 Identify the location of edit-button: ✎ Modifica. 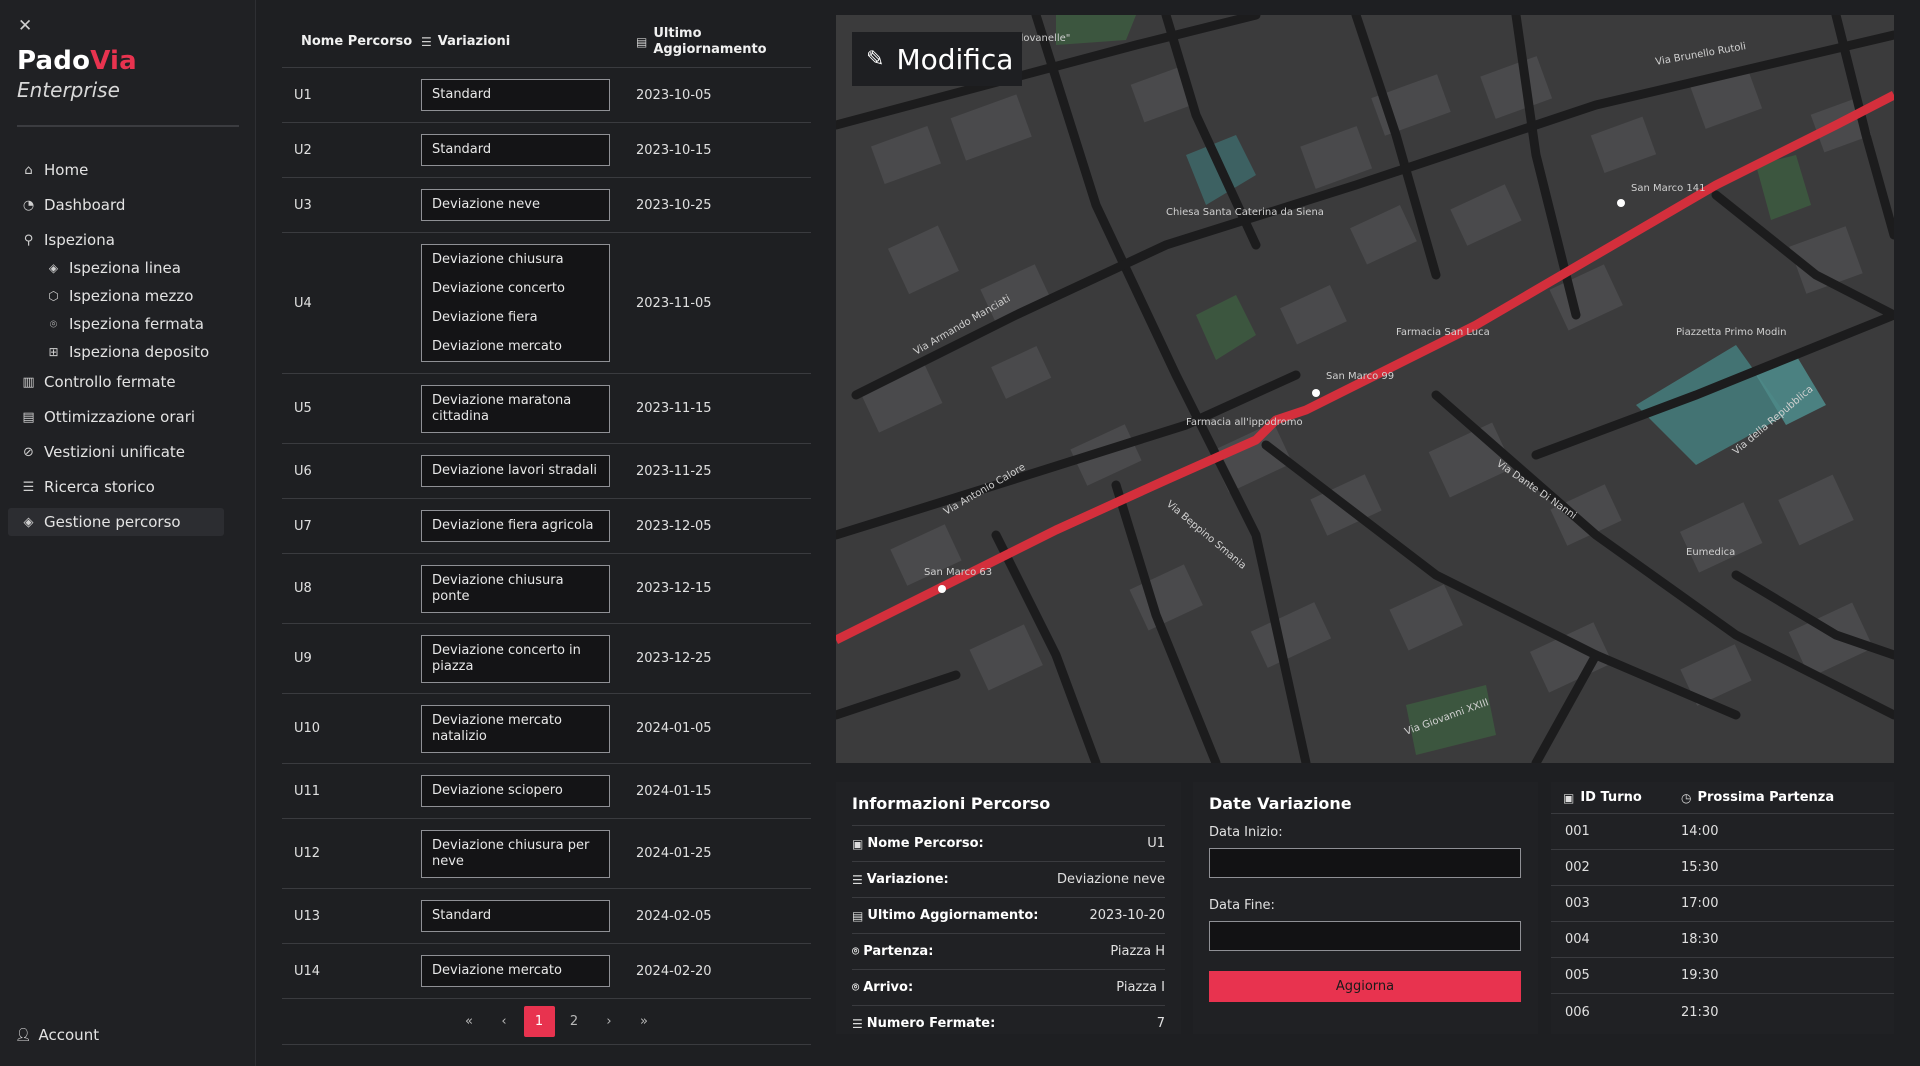
(937, 59).